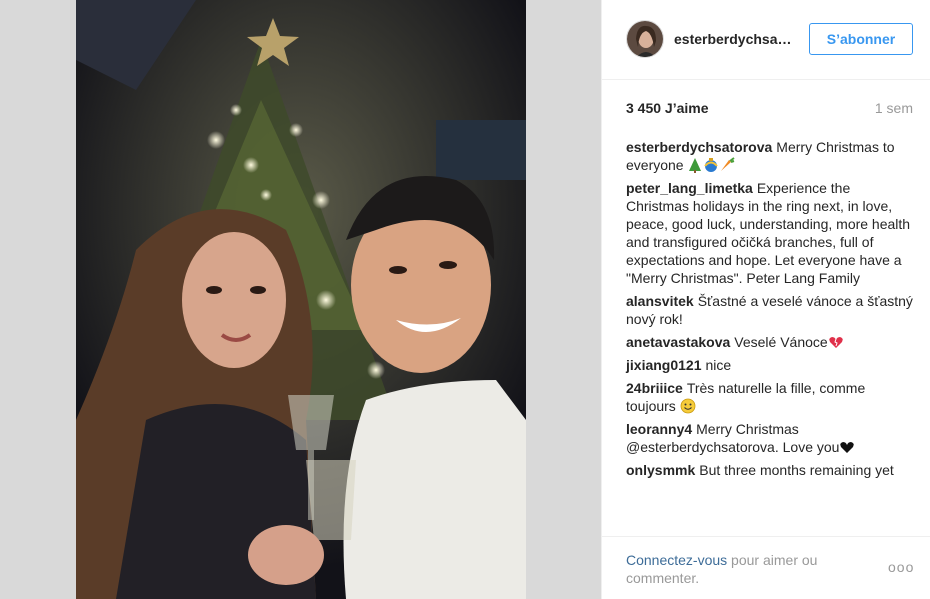 This screenshot has width=930, height=599. Describe the element at coordinates (718, 365) in the screenshot. I see `comment-text: nice` at that location.